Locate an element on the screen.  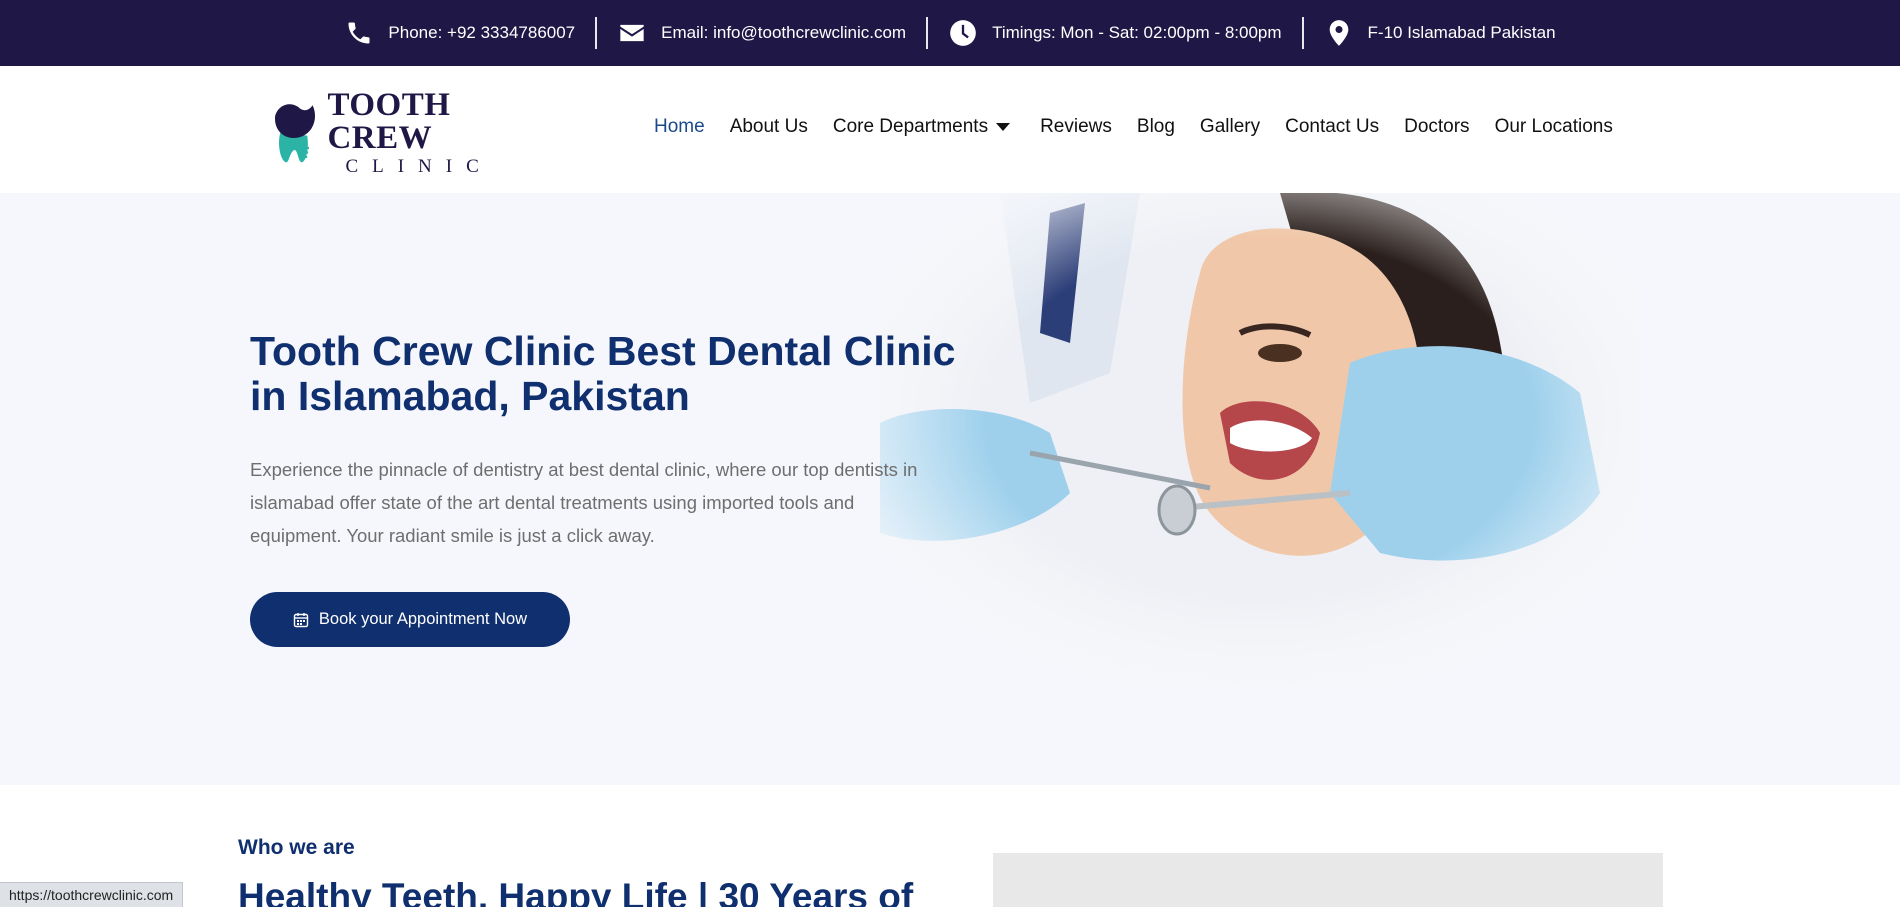
nav-blog: Blog is located at coordinates (1156, 127).